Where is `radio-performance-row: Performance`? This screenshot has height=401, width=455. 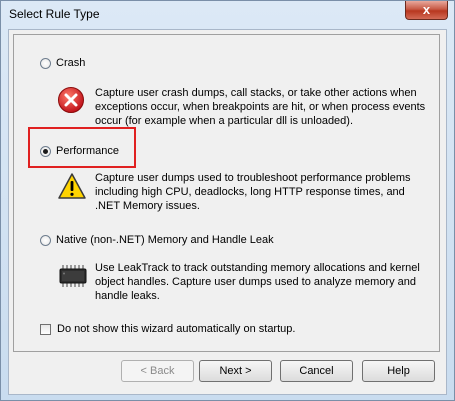
radio-performance-row: Performance is located at coordinates (79, 151).